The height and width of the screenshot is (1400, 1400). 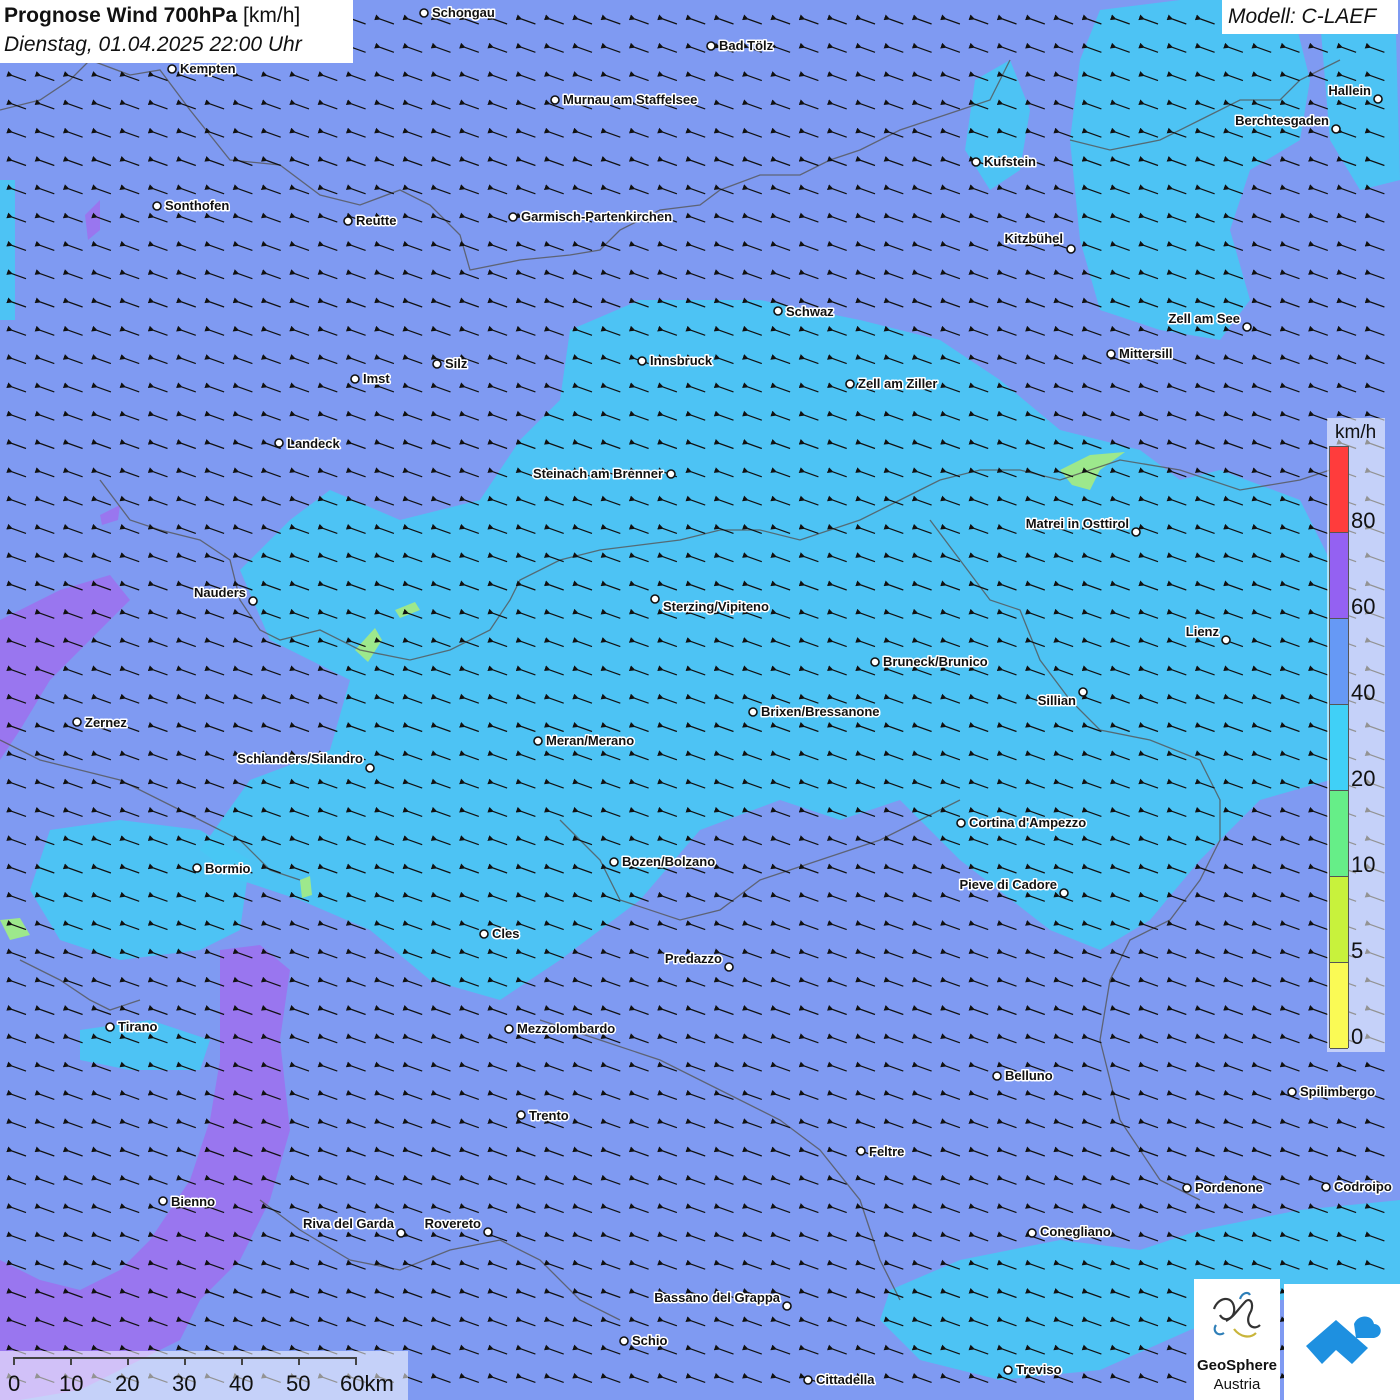 What do you see at coordinates (220, 592) in the screenshot?
I see `city-label: Nauders` at bounding box center [220, 592].